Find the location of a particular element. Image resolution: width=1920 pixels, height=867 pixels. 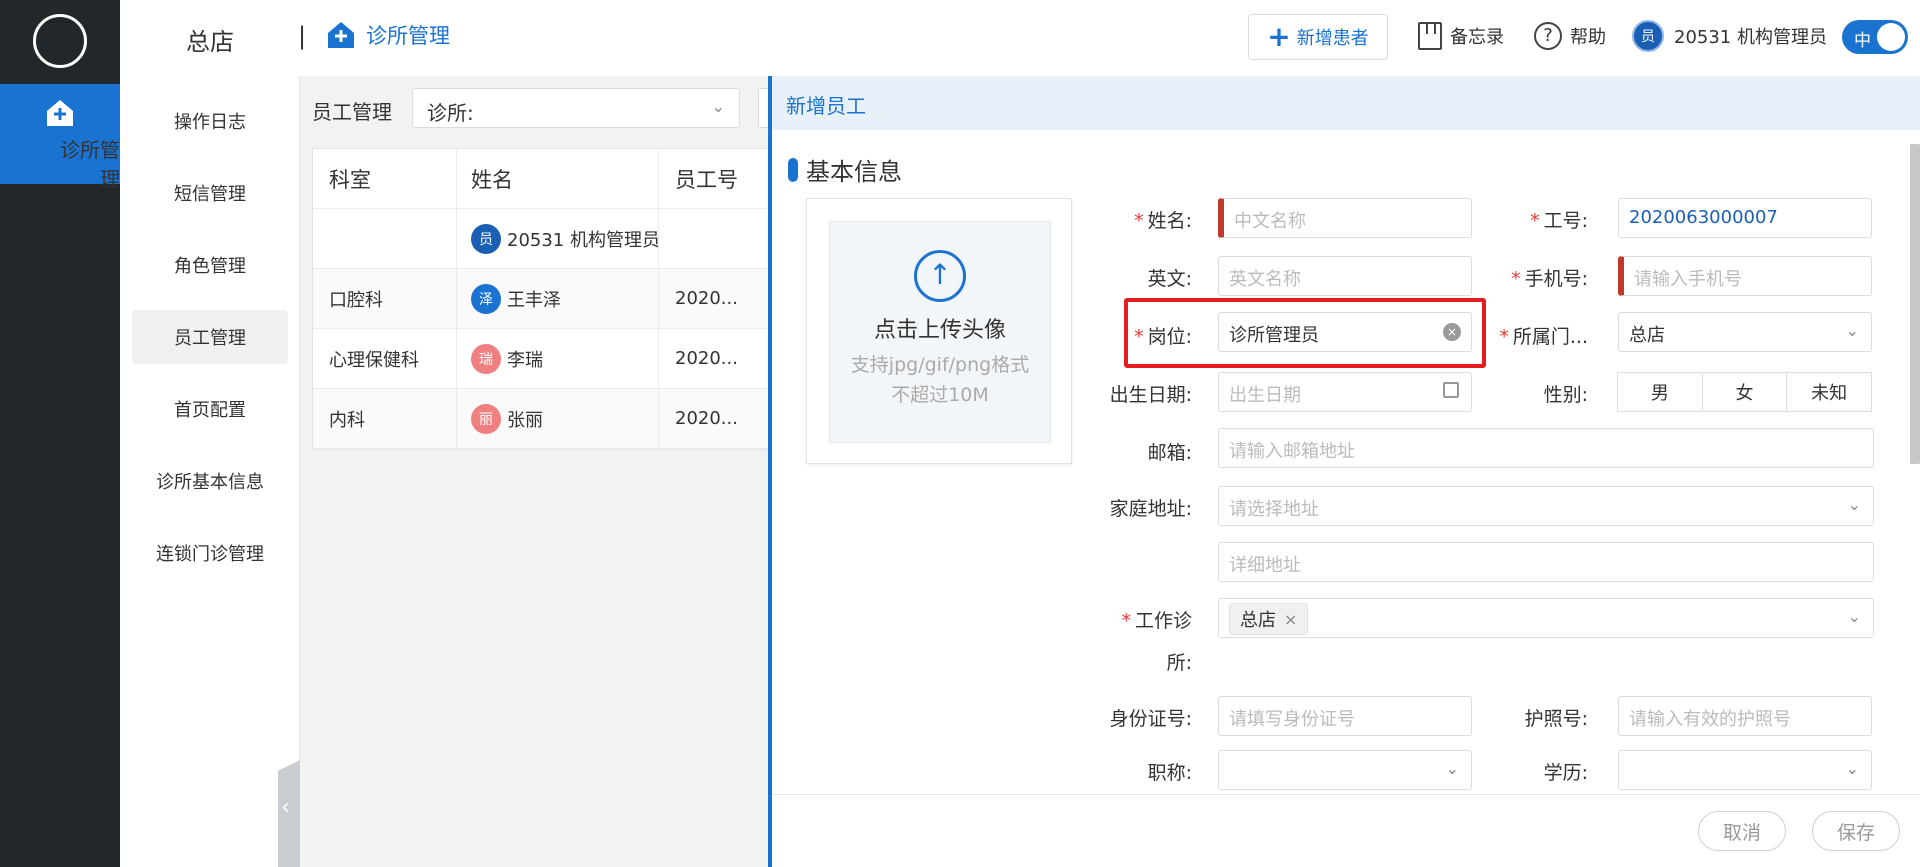

column-header: 姓名 is located at coordinates (558, 178).